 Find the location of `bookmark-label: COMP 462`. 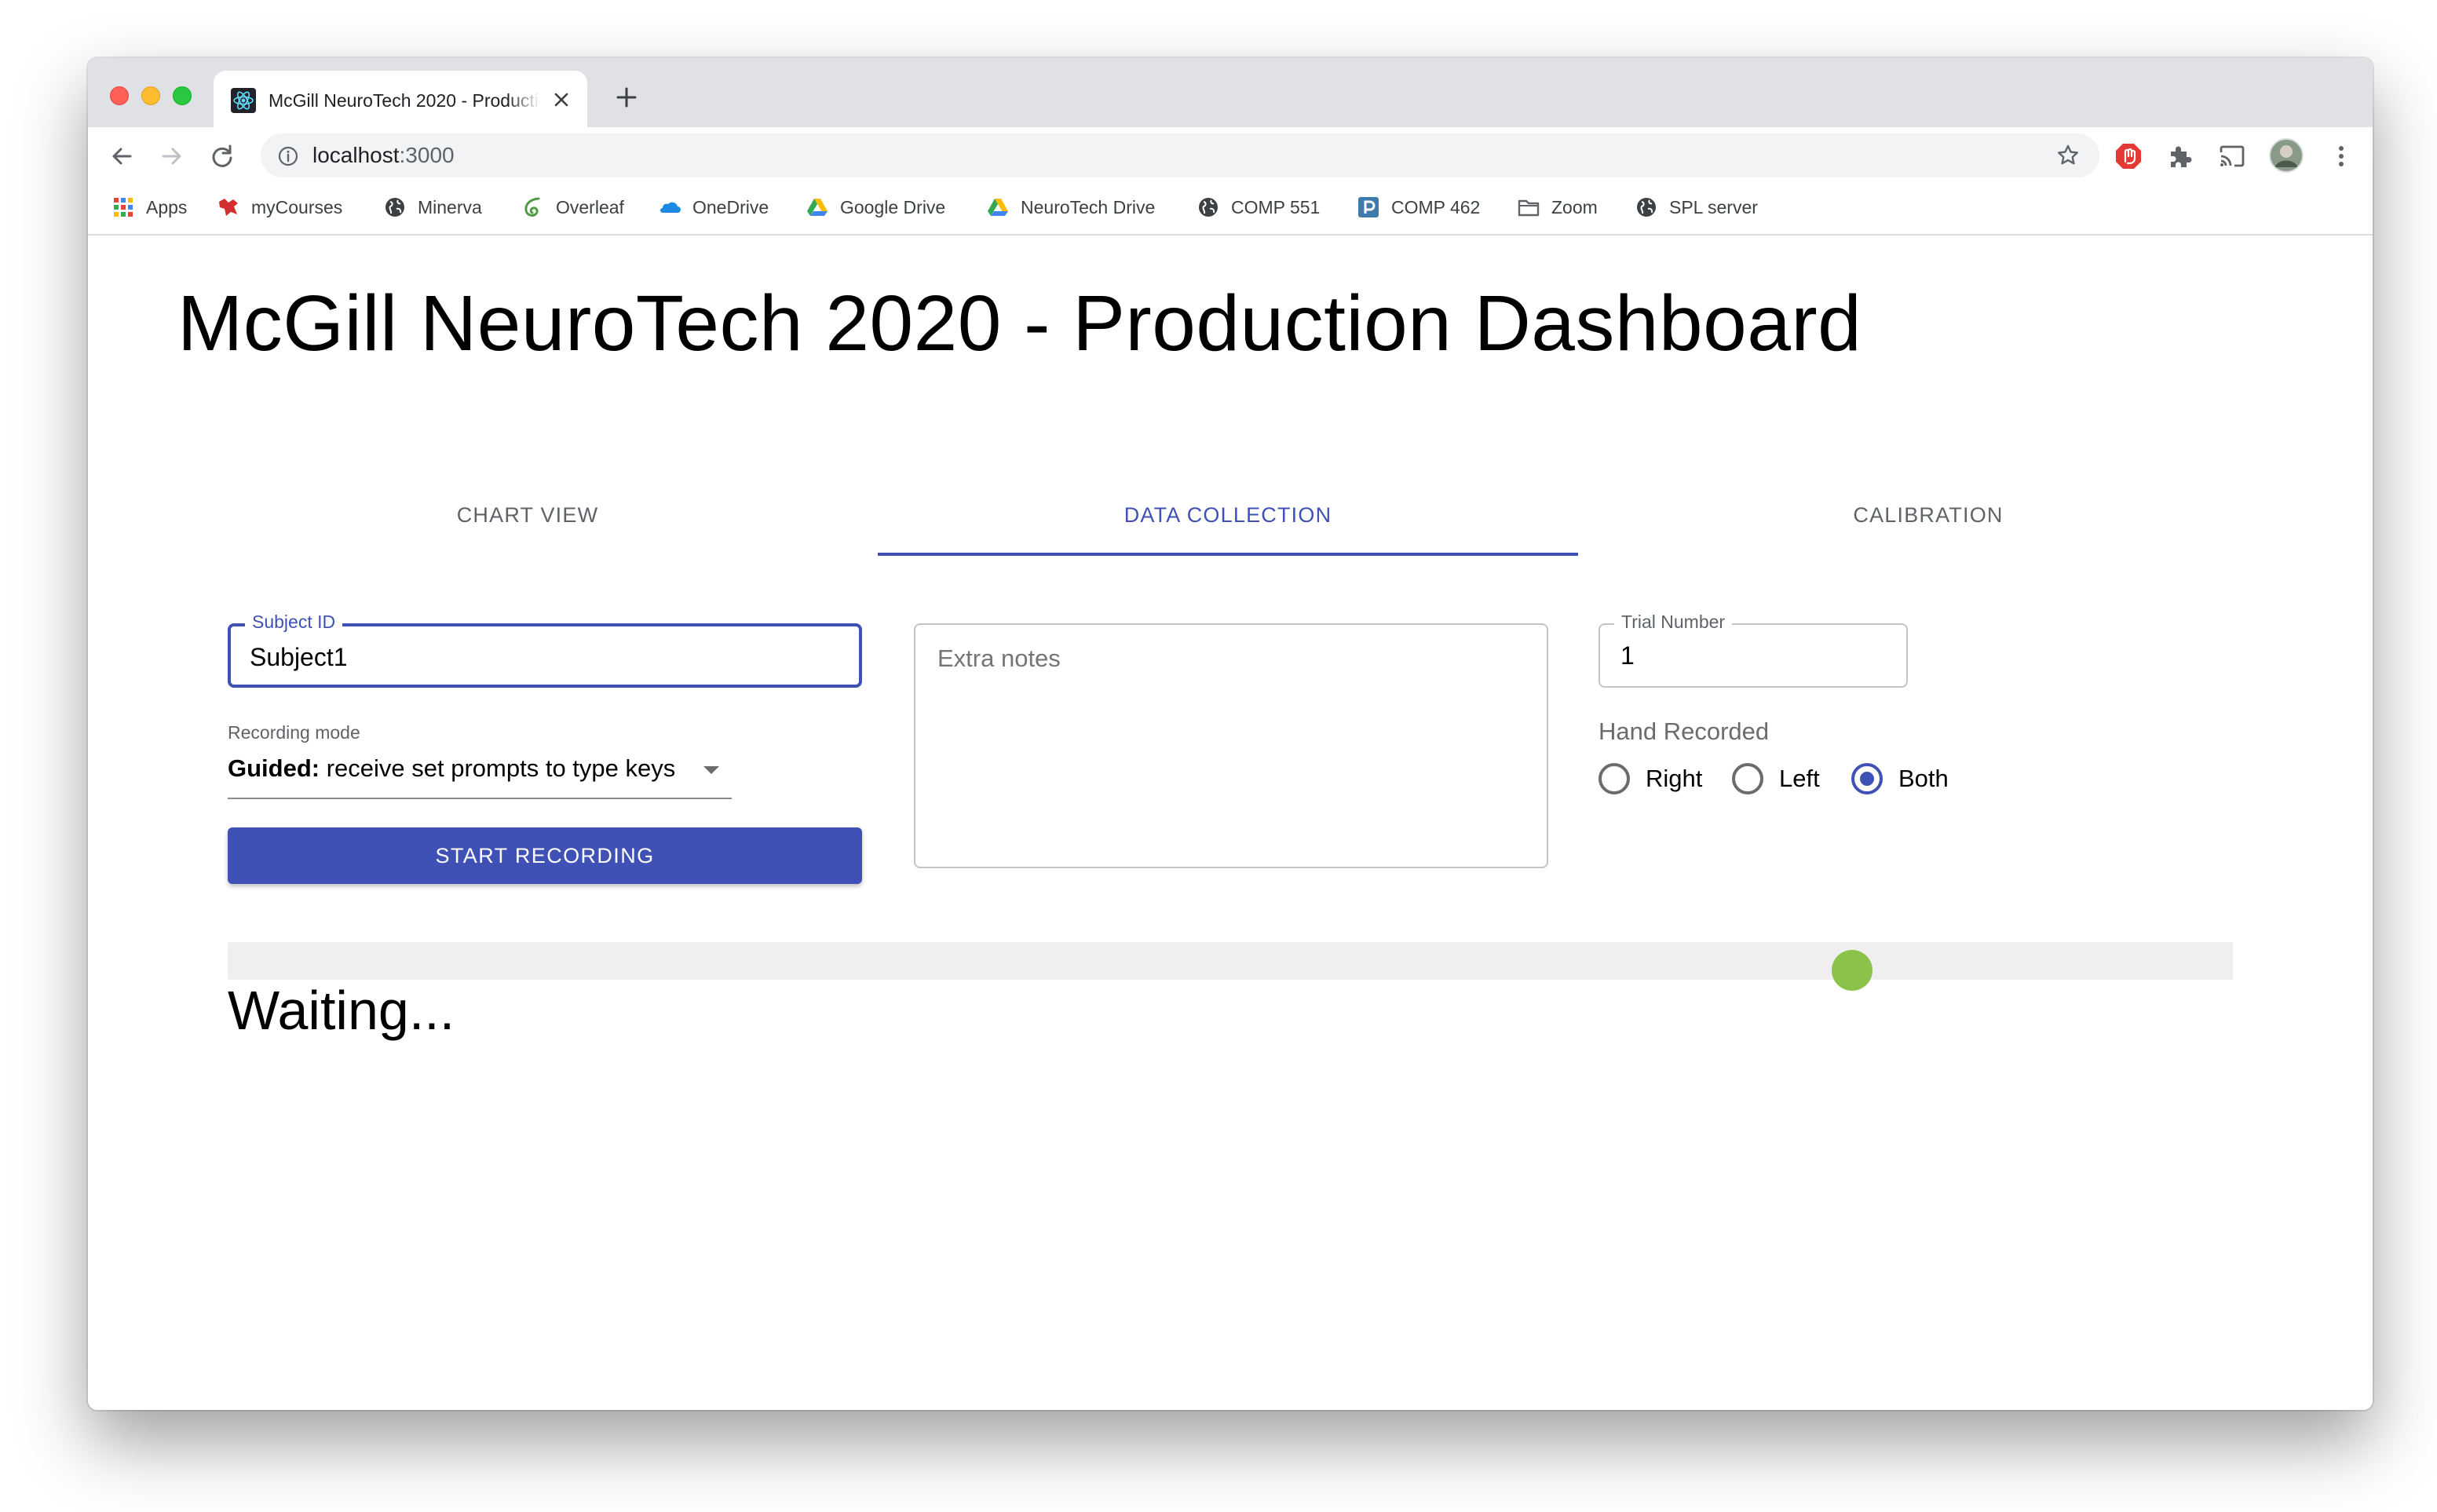

bookmark-label: COMP 462 is located at coordinates (1436, 206).